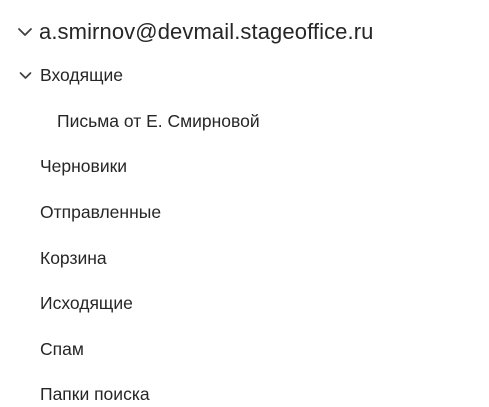  I want to click on folder-trash-label: Корзина, so click(73, 257).